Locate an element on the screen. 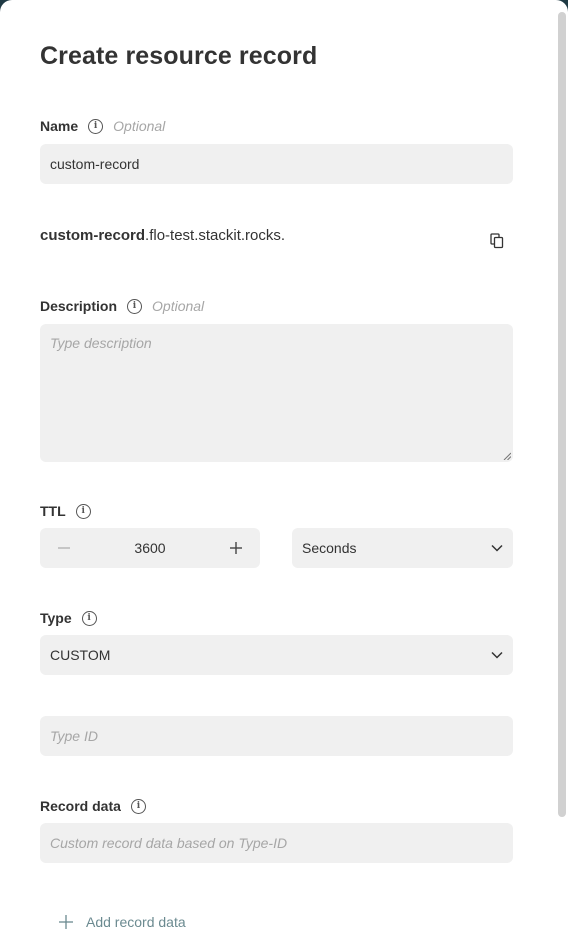  record-data-input: Custom record data based on Type-ID is located at coordinates (276, 843).